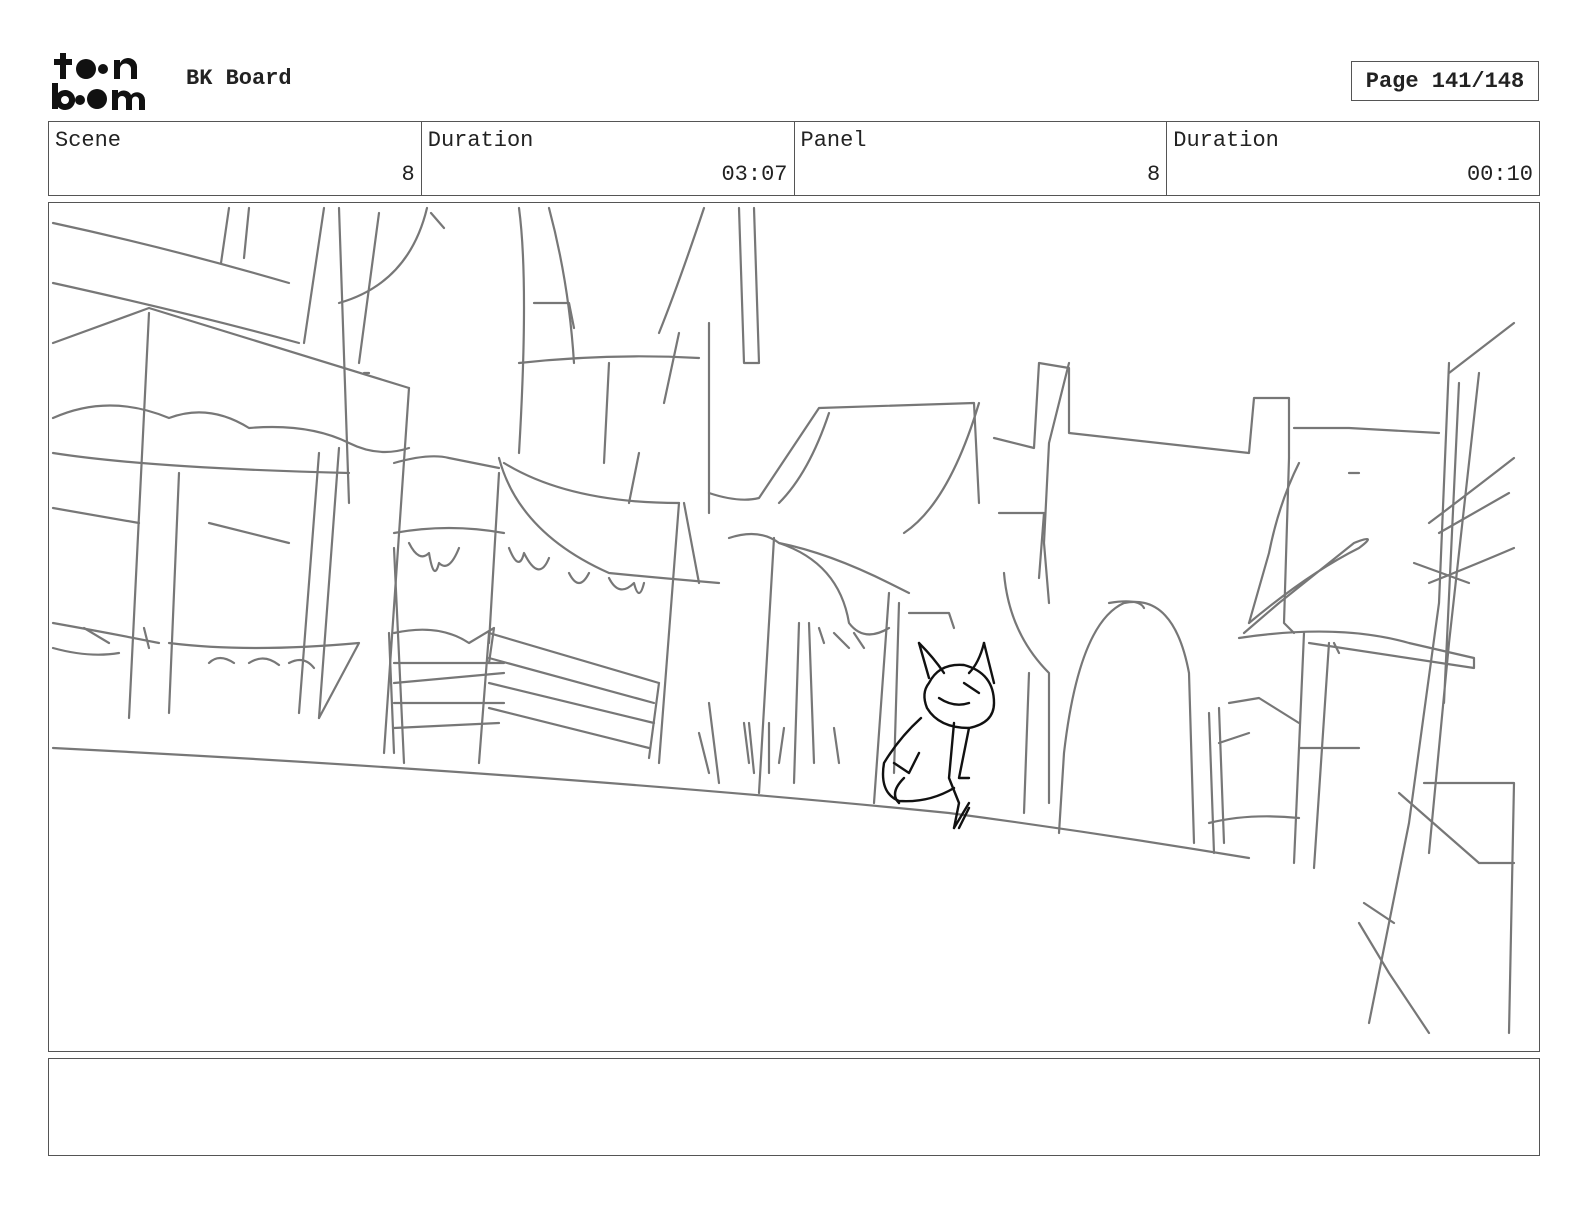  What do you see at coordinates (754, 174) in the screenshot?
I see `scene-duration-value: 03:07` at bounding box center [754, 174].